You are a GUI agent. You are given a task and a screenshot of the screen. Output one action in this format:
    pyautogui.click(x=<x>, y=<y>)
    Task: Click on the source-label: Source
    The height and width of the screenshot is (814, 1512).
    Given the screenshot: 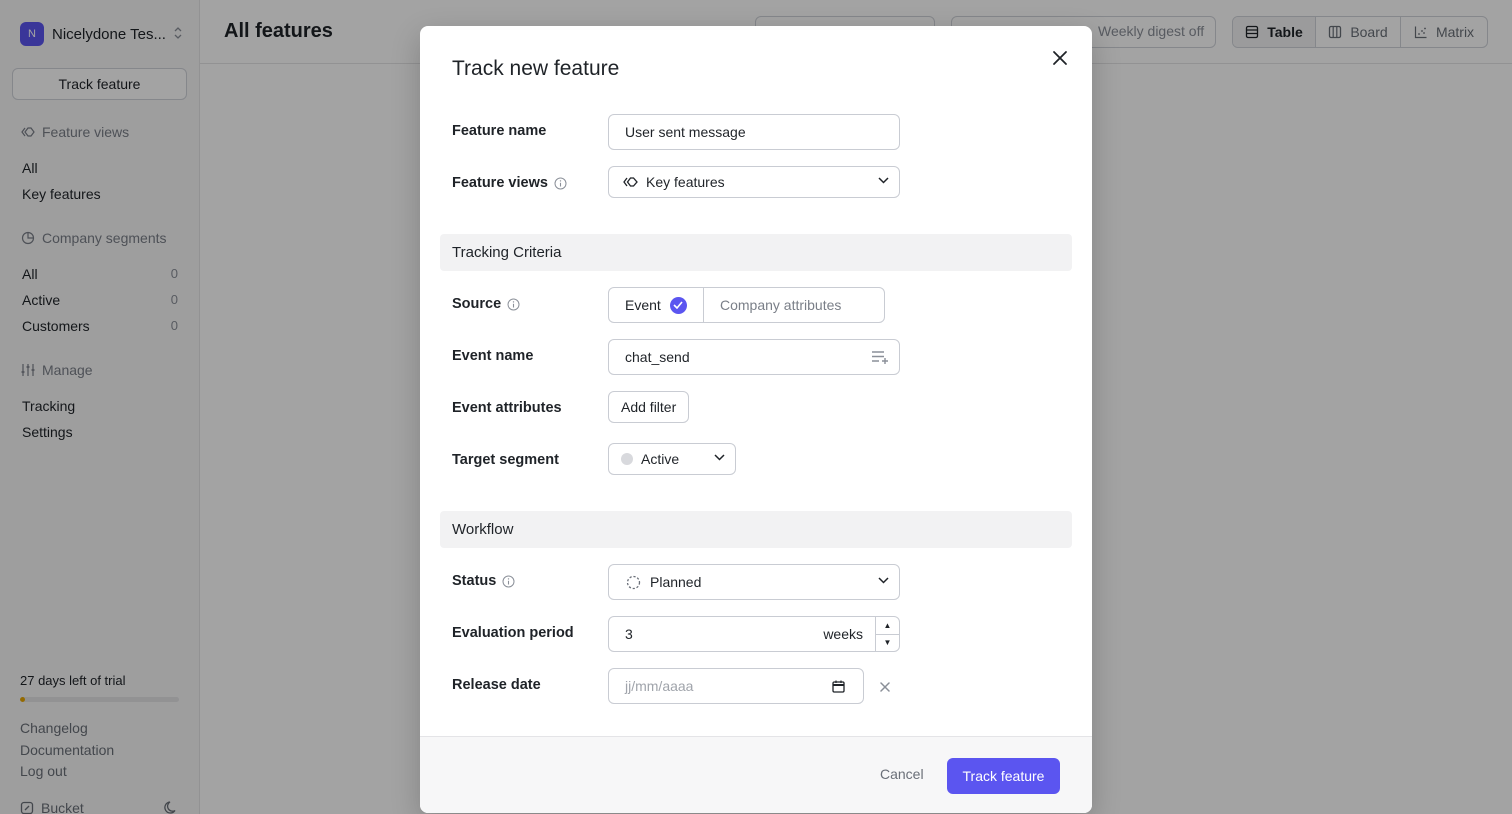 What is the action you would take?
    pyautogui.click(x=486, y=304)
    